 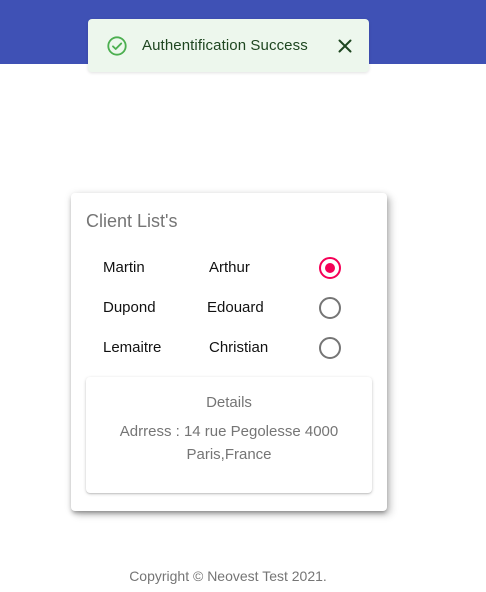 What do you see at coordinates (239, 347) in the screenshot?
I see `client-first-name: Christian` at bounding box center [239, 347].